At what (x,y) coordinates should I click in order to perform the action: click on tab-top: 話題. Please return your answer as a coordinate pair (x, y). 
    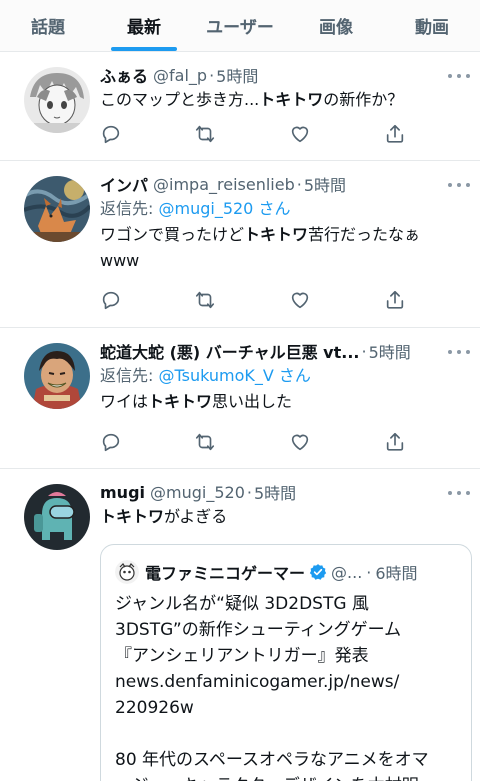
    Looking at the image, I should click on (48, 25).